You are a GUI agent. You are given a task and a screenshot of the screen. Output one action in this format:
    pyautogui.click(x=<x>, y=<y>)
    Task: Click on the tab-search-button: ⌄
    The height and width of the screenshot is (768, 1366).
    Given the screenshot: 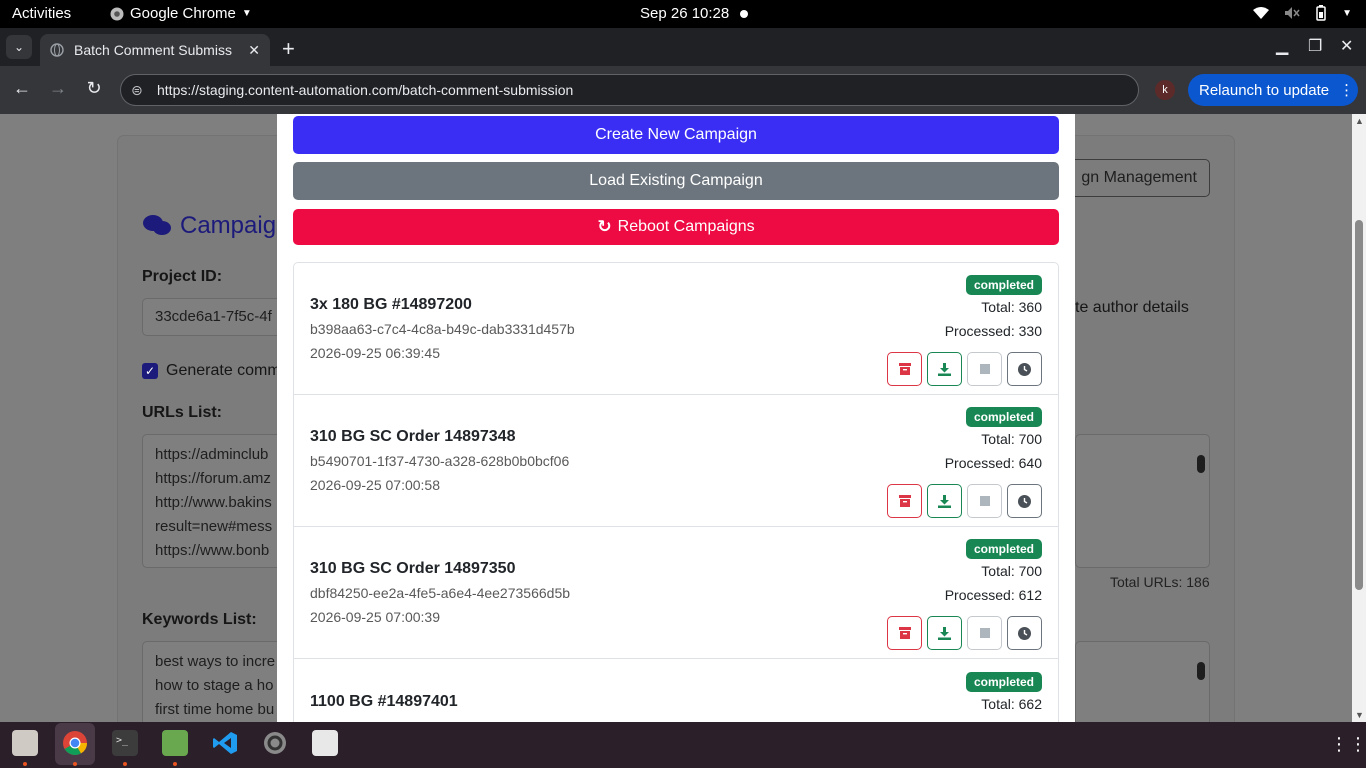 What is the action you would take?
    pyautogui.click(x=19, y=47)
    